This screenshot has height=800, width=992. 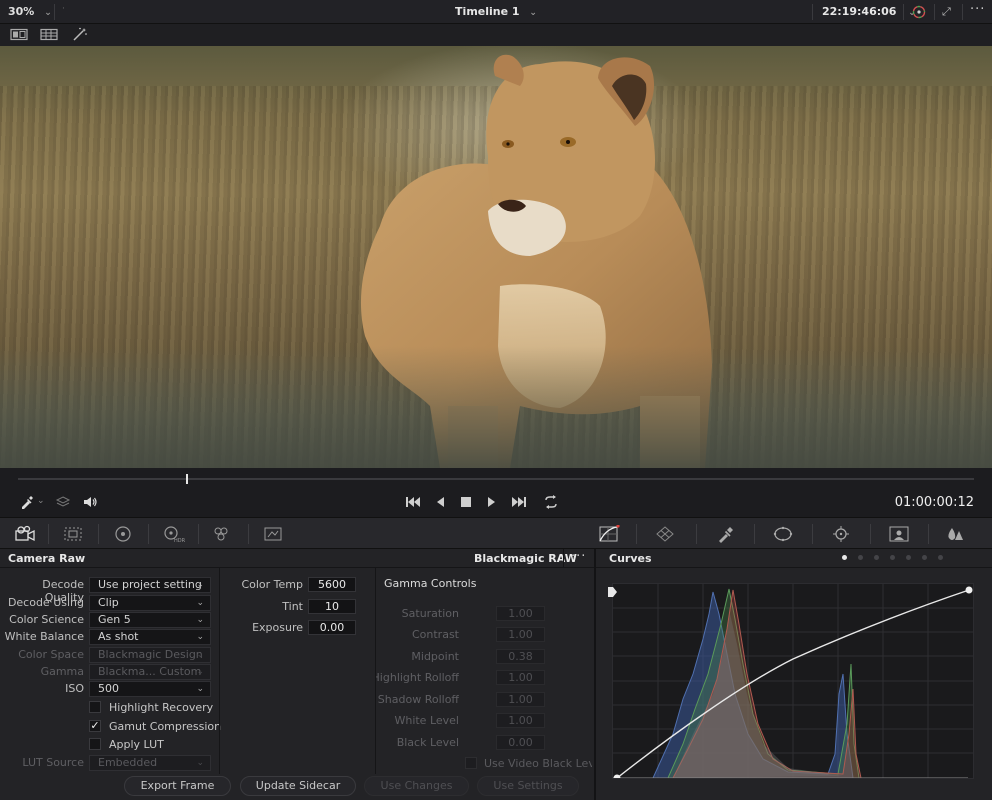 I want to click on scrub-bar, so click(x=496, y=479).